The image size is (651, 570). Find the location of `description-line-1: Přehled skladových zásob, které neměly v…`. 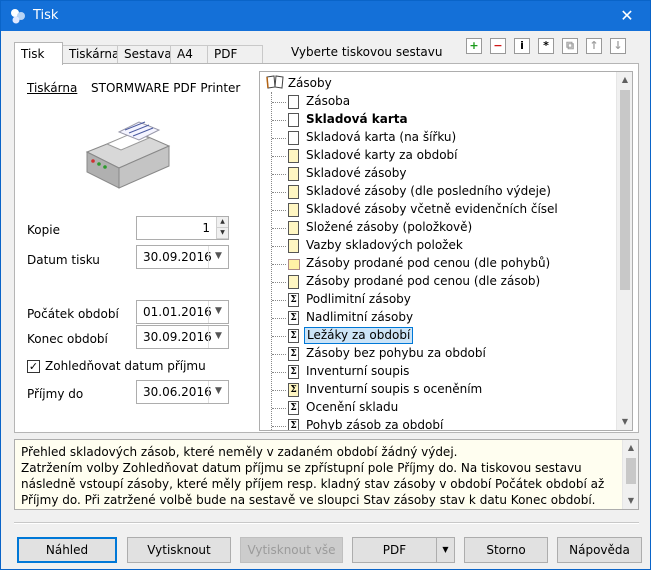

description-line-1: Přehled skladových zásob, které neměly v… is located at coordinates (239, 452).